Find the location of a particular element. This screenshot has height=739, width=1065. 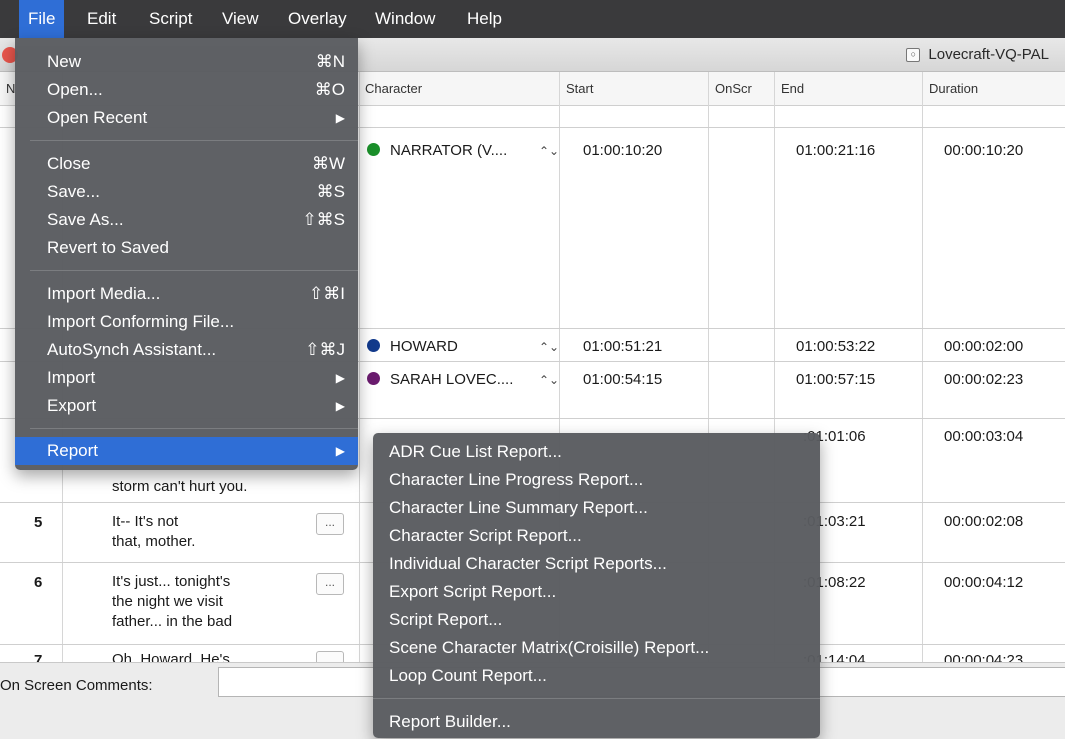

character-name: HOWARD is located at coordinates (424, 346).